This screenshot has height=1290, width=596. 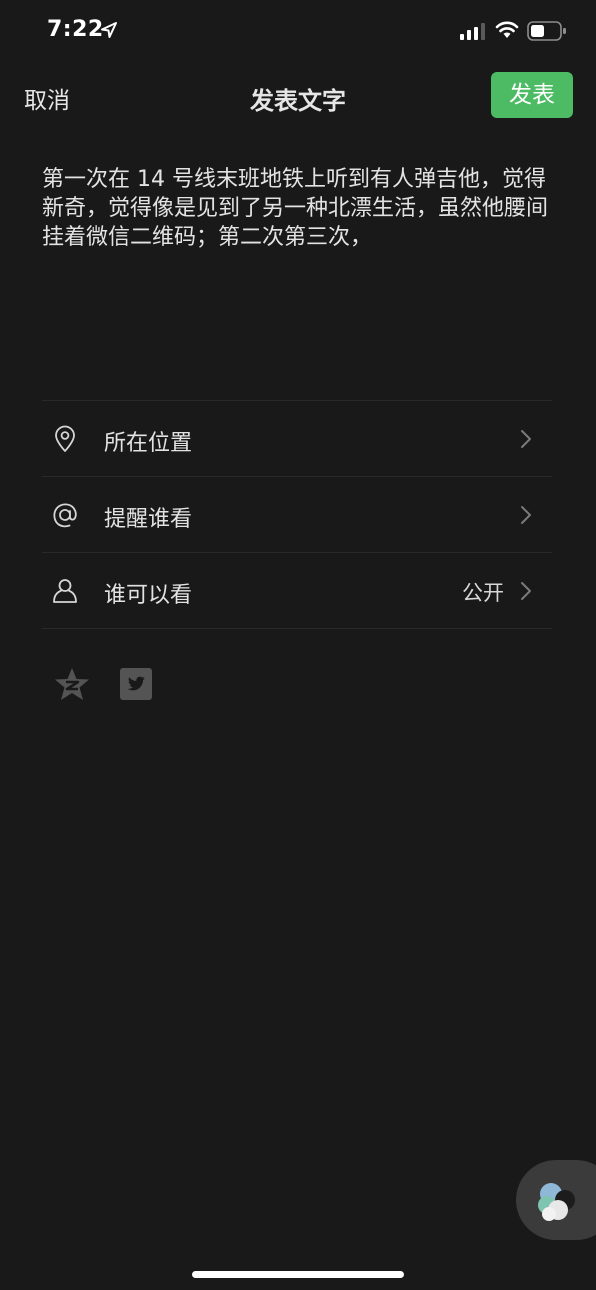 I want to click on visibility-value: 公开, so click(x=483, y=593).